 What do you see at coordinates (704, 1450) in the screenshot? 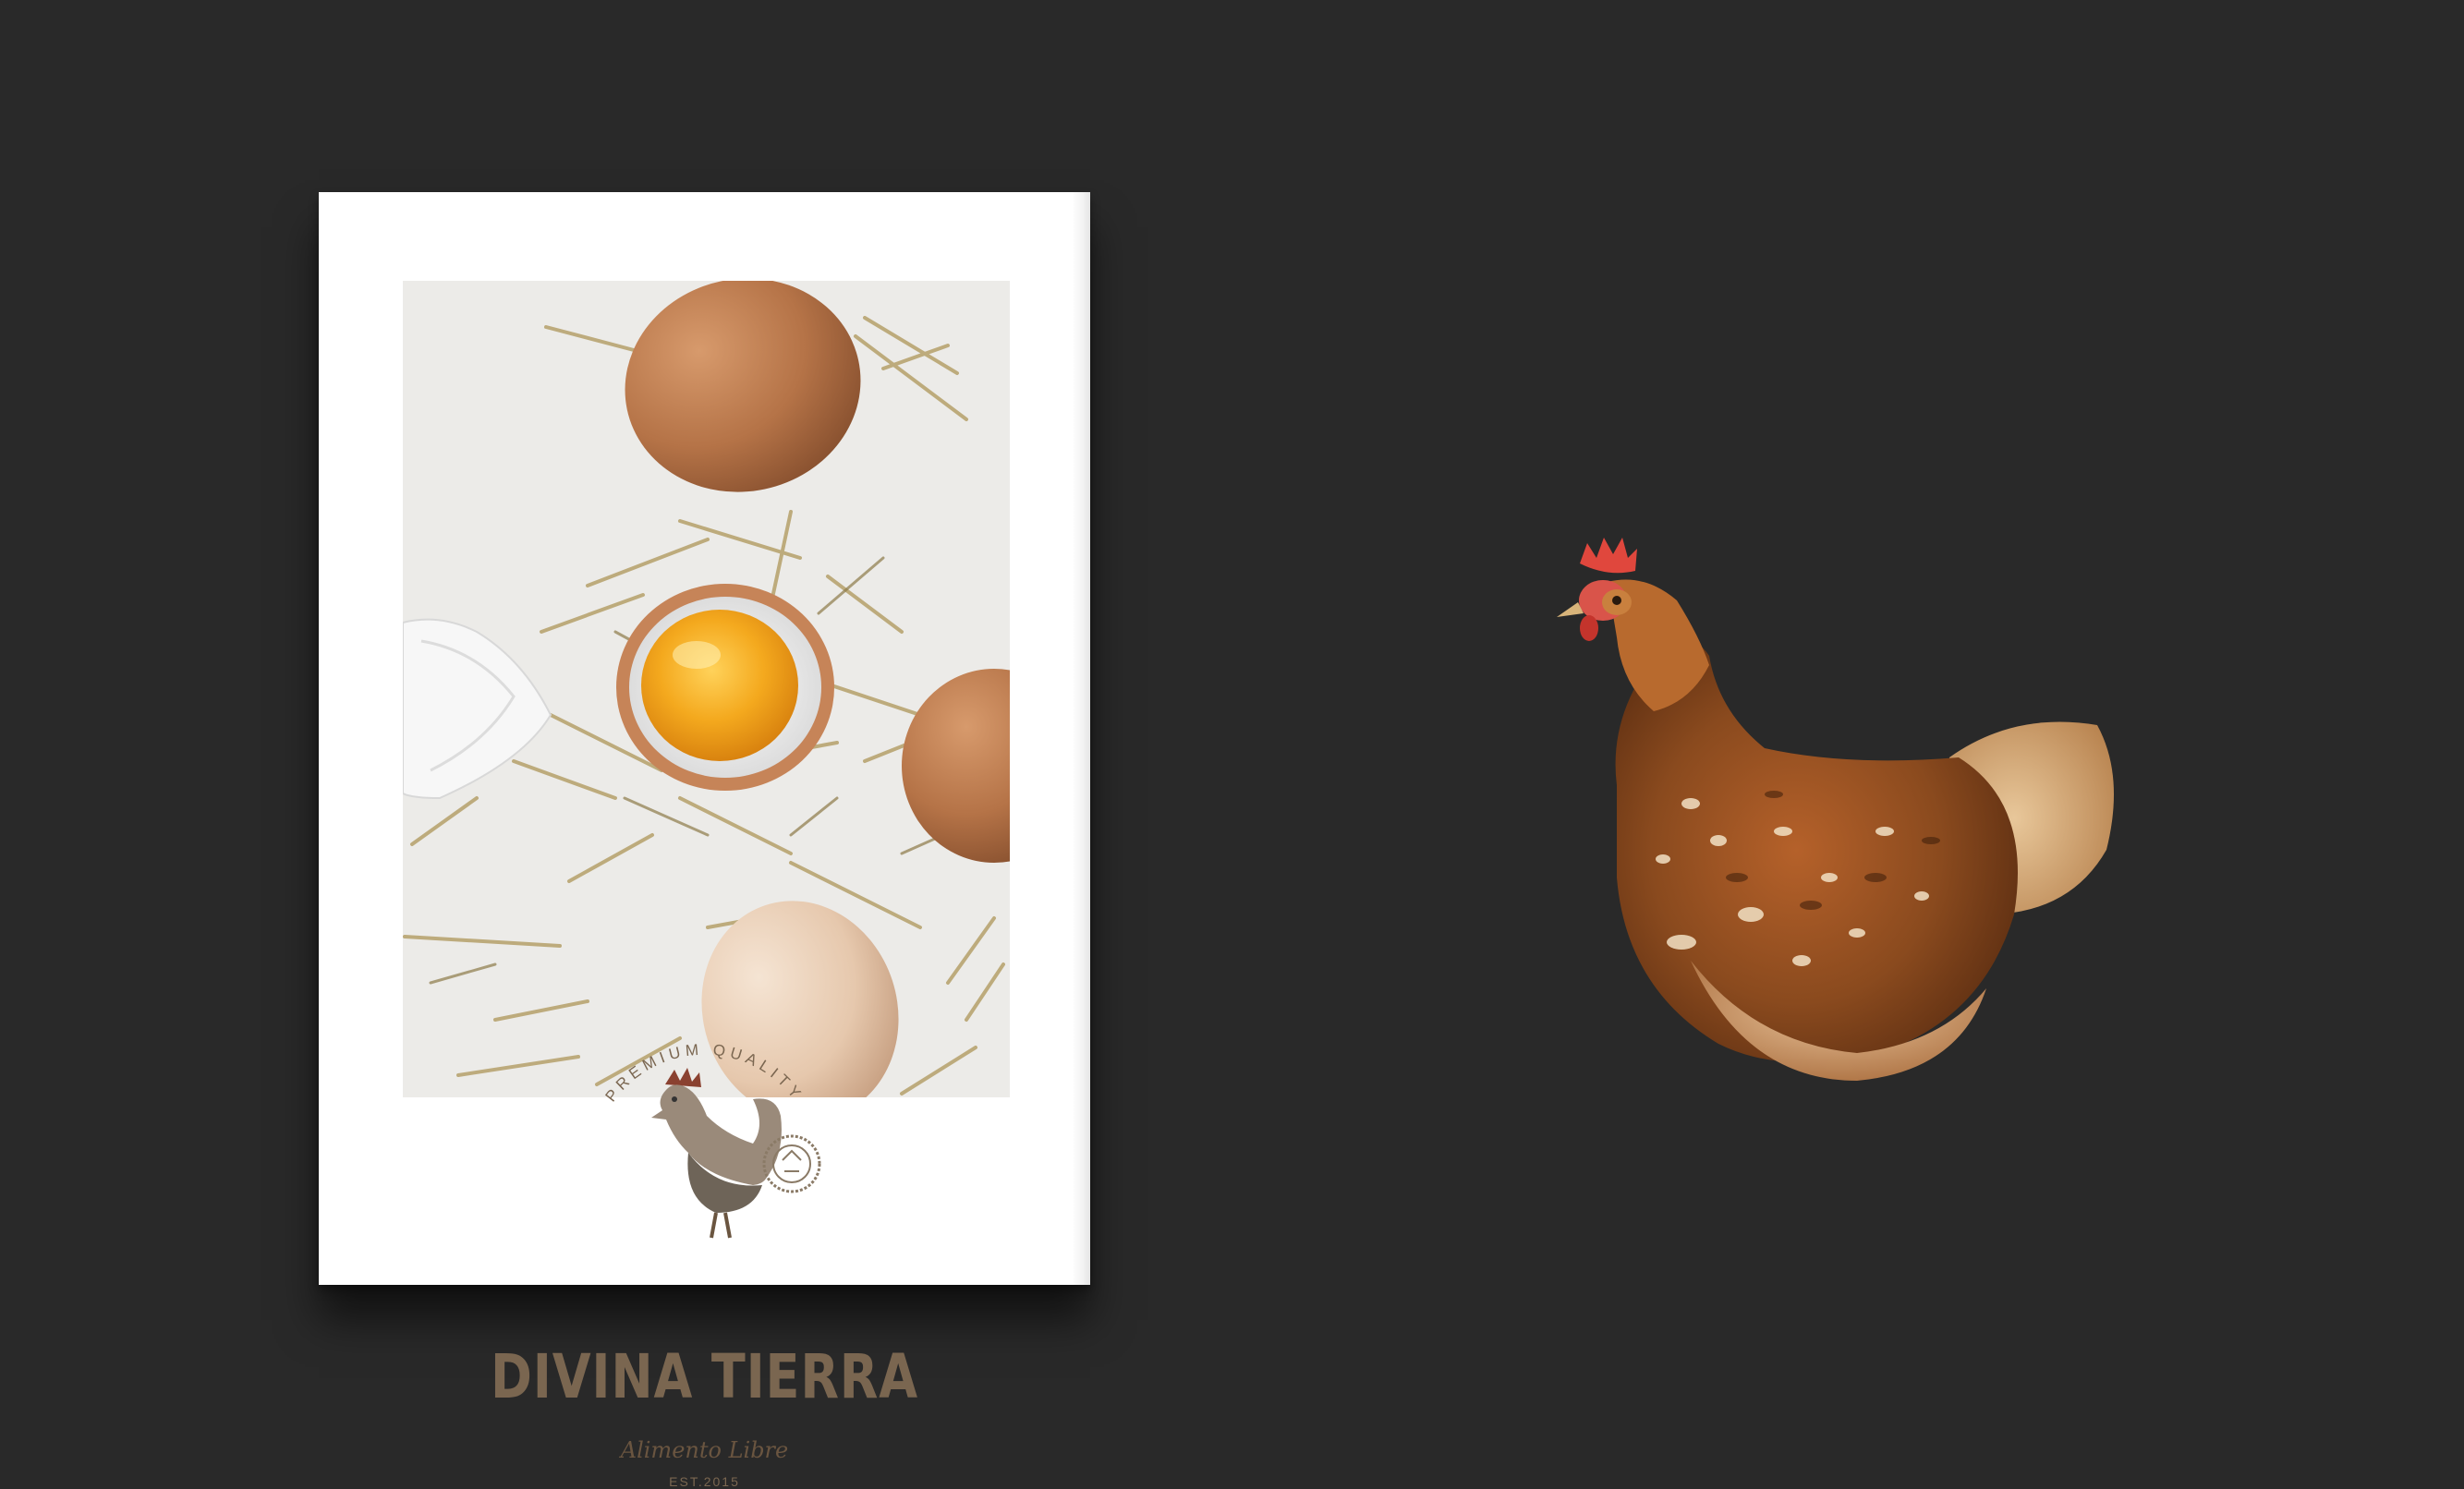
I see `brand-tagline: Alimento Libre` at bounding box center [704, 1450].